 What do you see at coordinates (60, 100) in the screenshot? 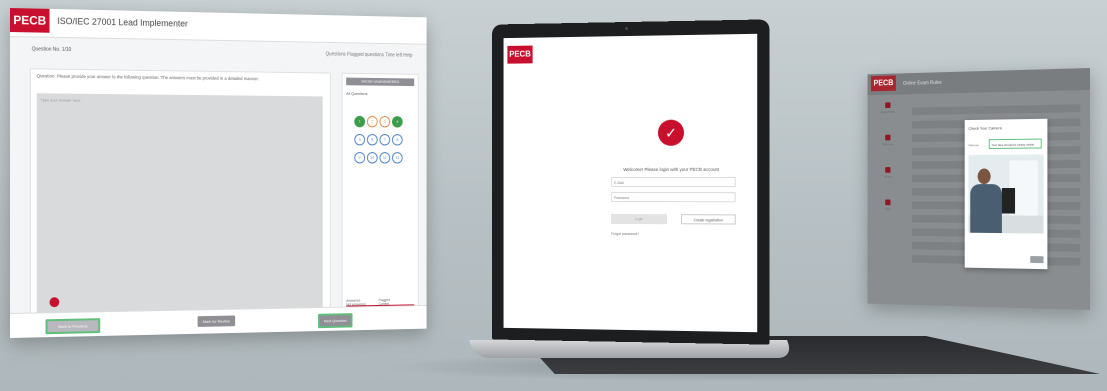
I see `answer-placeholder: Type your answer here` at bounding box center [60, 100].